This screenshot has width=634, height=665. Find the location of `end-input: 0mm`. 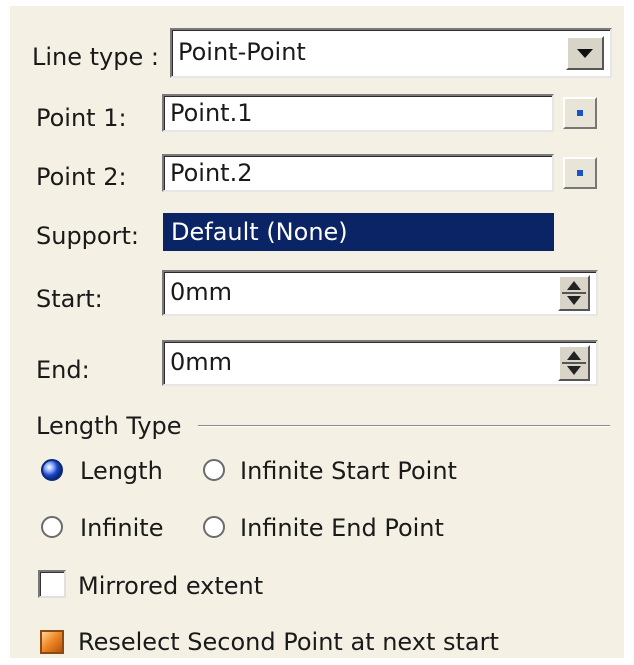

end-input: 0mm is located at coordinates (380, 363).